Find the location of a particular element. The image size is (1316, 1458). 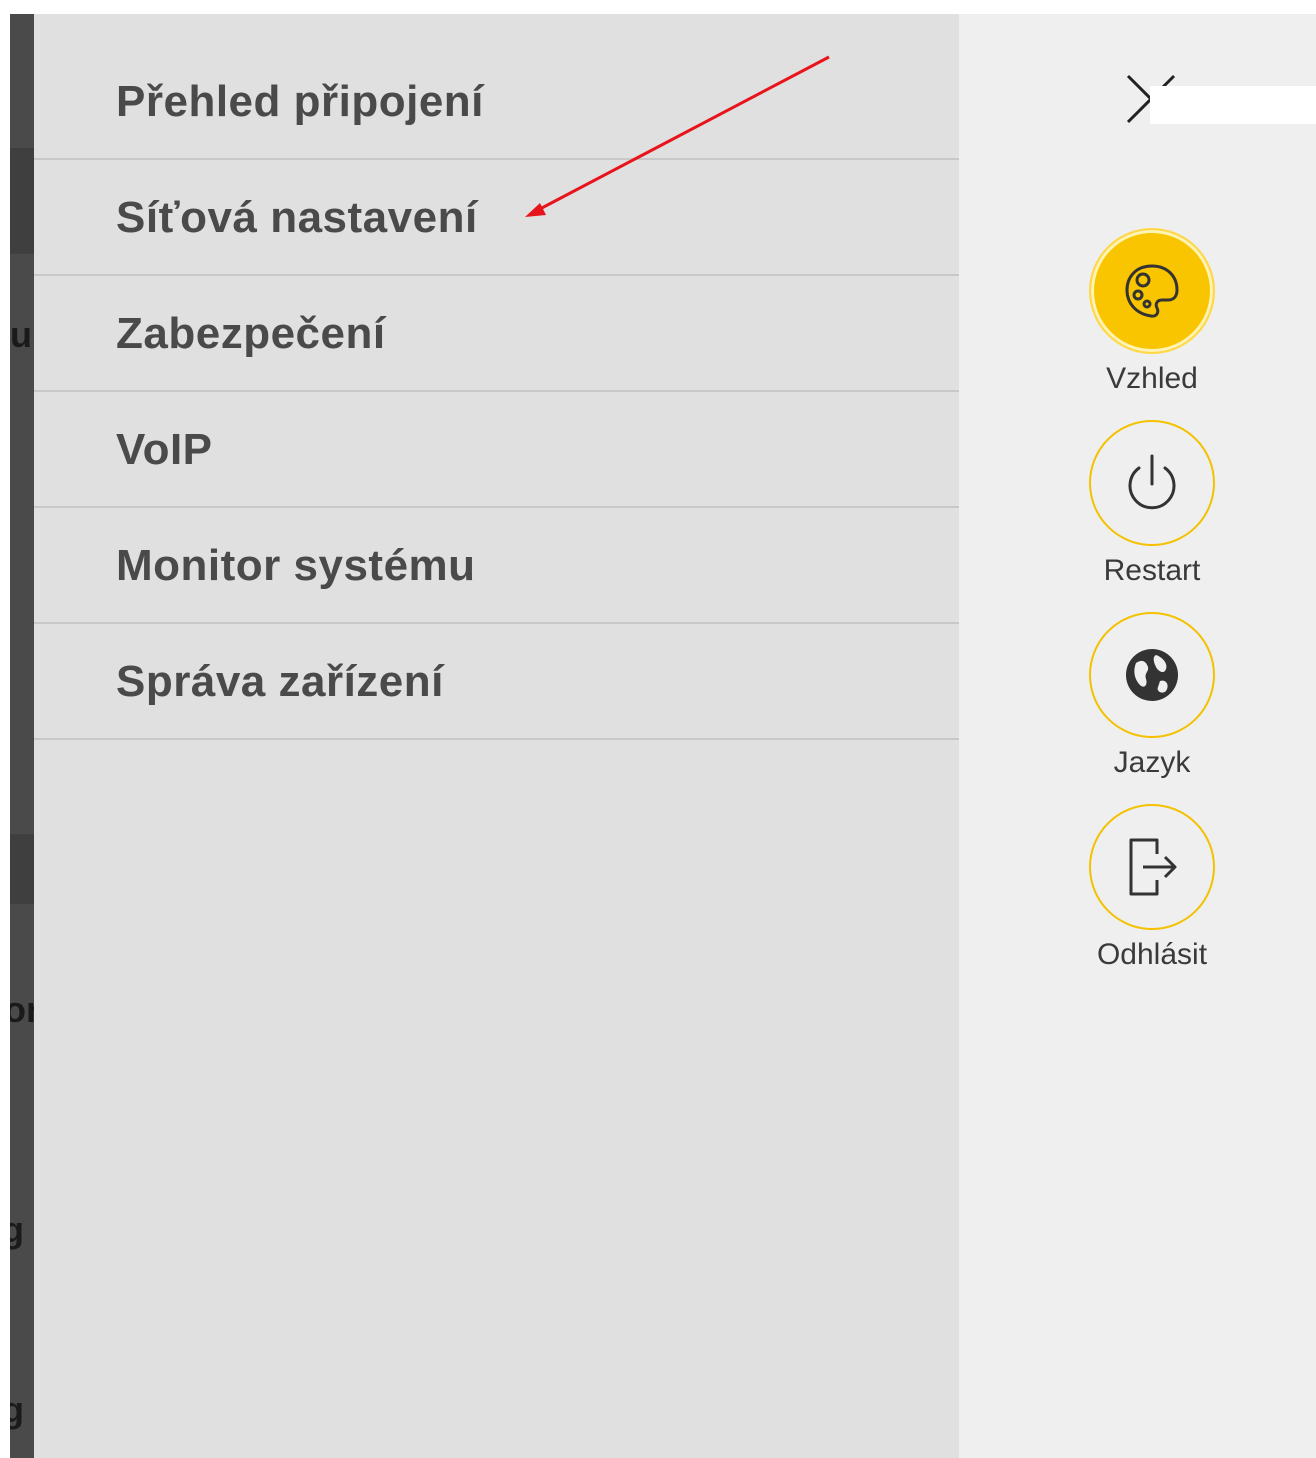

globe-icon is located at coordinates (1152, 675).